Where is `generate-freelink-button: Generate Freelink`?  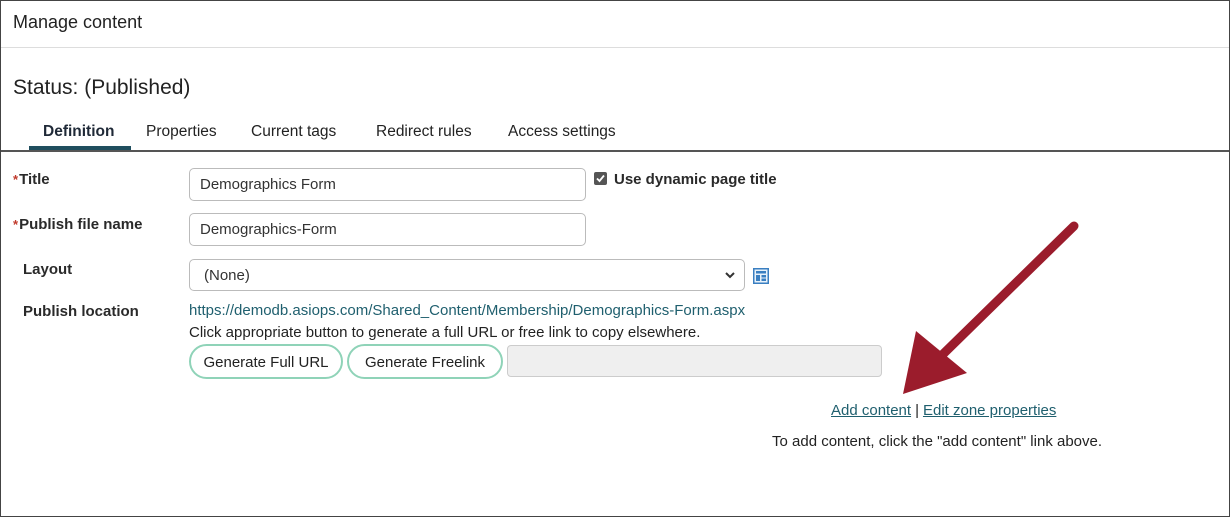
generate-freelink-button: Generate Freelink is located at coordinates (425, 361).